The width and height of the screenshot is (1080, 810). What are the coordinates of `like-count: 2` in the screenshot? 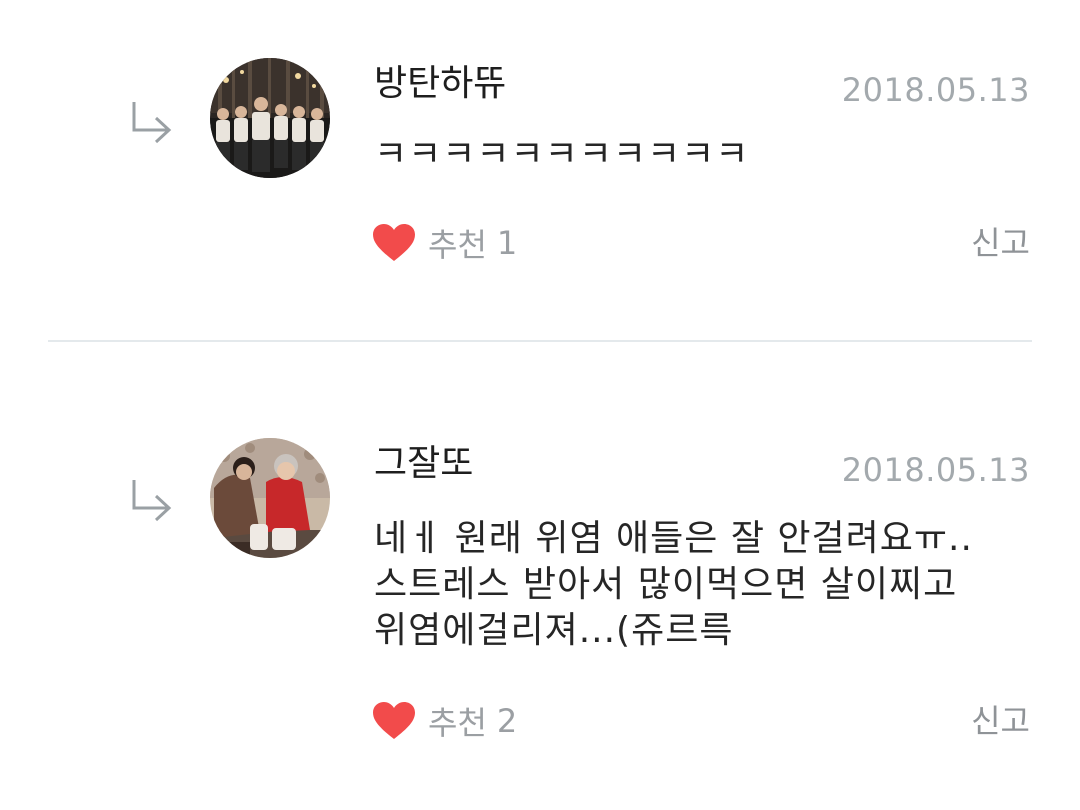 It's located at (507, 721).